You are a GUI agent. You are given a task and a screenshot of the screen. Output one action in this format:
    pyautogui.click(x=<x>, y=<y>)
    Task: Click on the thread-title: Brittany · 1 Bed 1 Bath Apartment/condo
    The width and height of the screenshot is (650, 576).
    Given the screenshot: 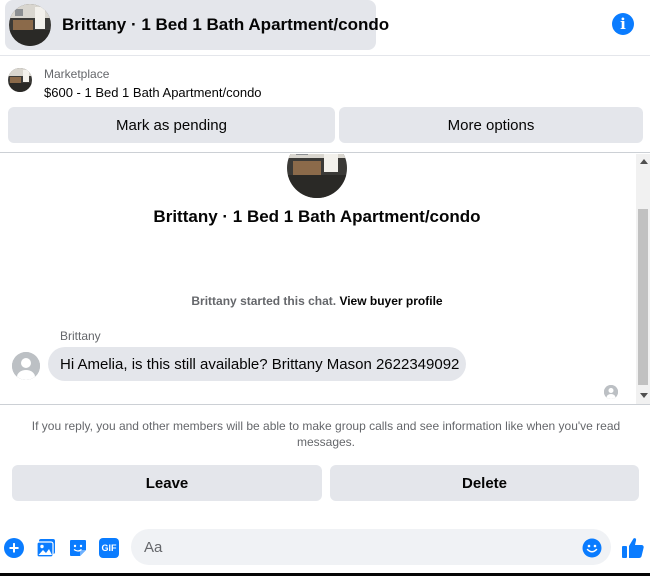 What is the action you would take?
    pyautogui.click(x=317, y=216)
    